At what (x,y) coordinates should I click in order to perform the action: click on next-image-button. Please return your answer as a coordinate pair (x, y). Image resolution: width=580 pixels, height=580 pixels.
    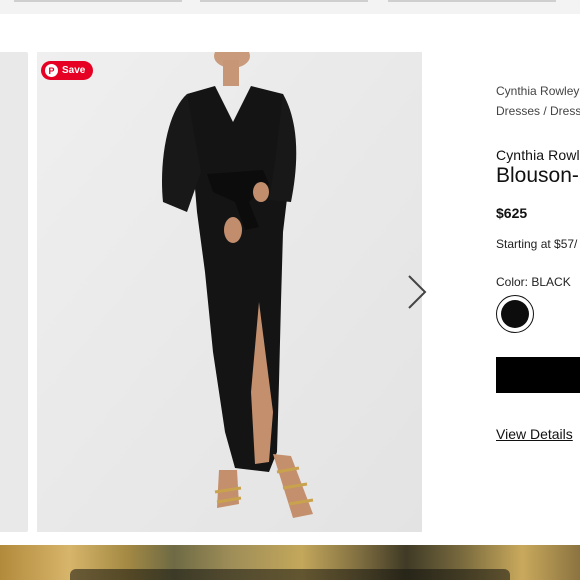
    Looking at the image, I should click on (416, 292).